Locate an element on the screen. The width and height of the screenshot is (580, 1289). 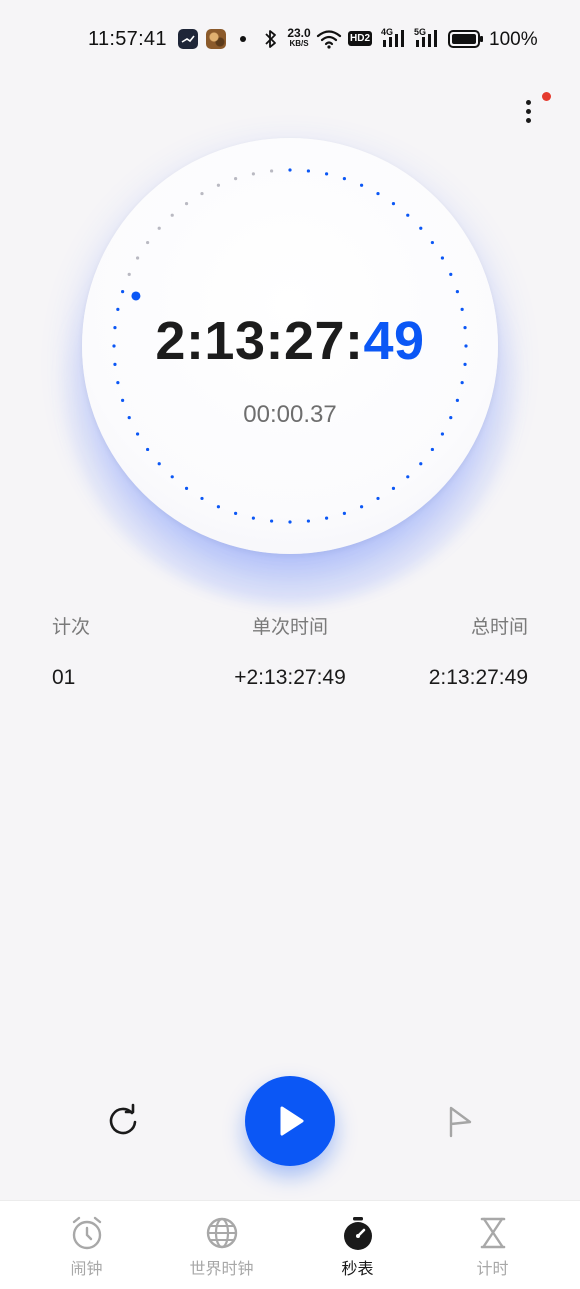
current-lap-time: 00:00.37 is located at coordinates (290, 414).